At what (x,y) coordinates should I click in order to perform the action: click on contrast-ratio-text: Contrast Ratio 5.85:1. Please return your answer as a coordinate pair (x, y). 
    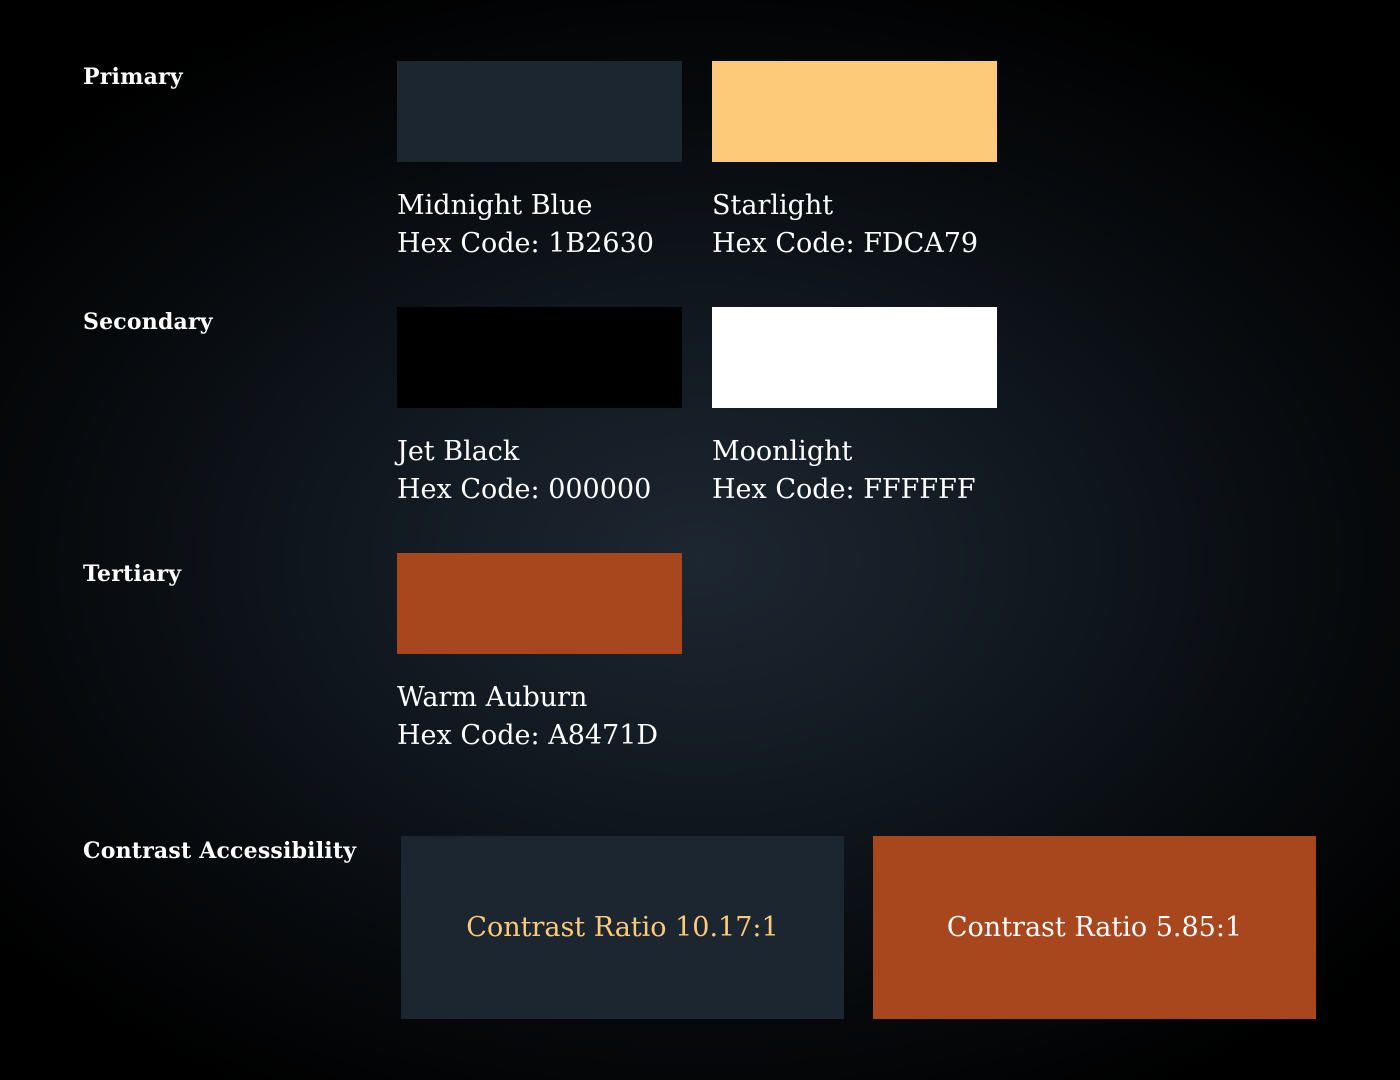
    Looking at the image, I should click on (1094, 927).